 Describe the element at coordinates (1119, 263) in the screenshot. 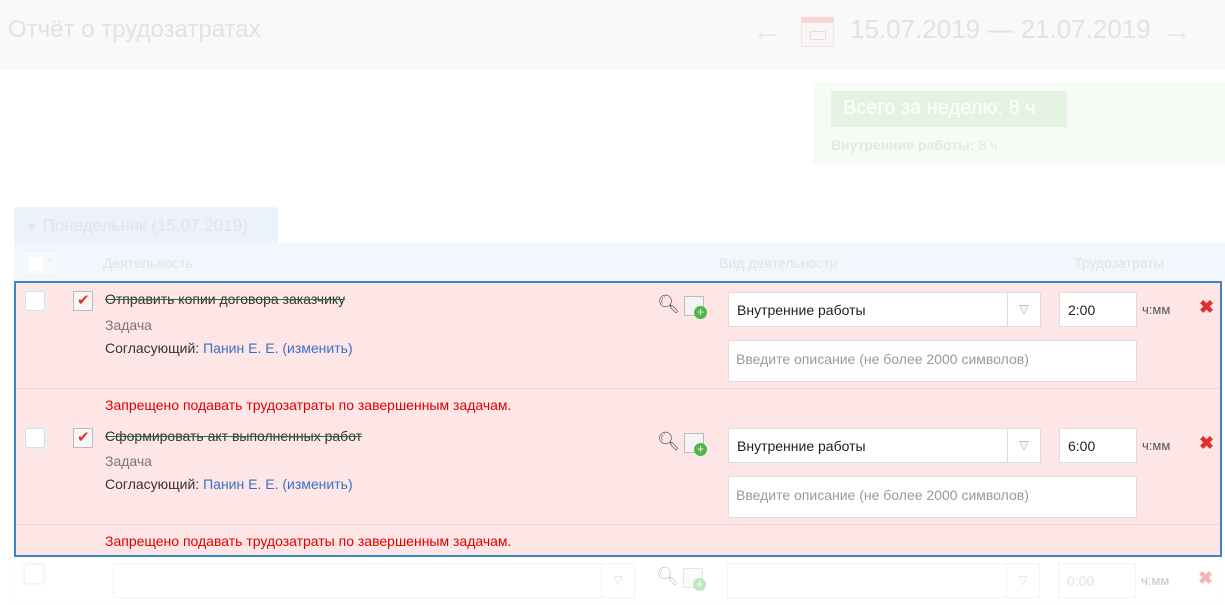

I see `col-effort: Трудозатраты` at that location.